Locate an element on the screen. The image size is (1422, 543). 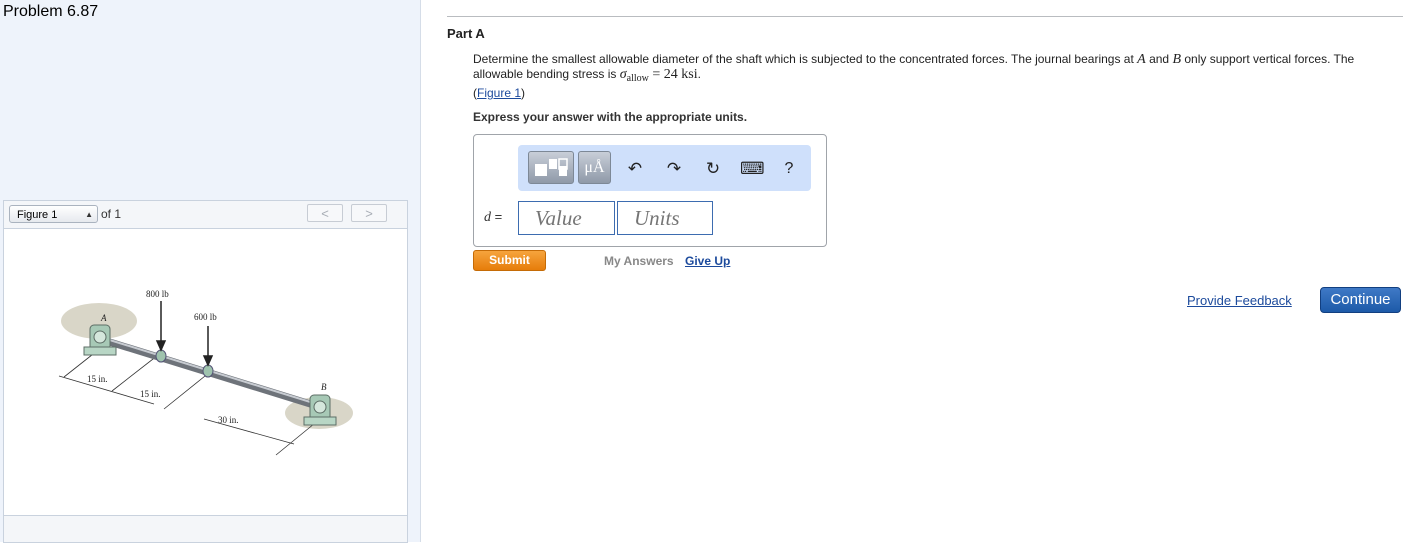
my-answers-label: My Answers is located at coordinates (639, 261).